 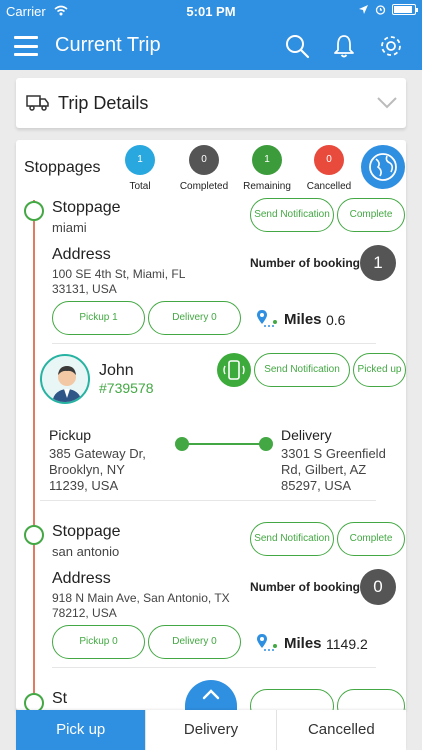 I want to click on trip-details-label: Trip Details, so click(x=103, y=103).